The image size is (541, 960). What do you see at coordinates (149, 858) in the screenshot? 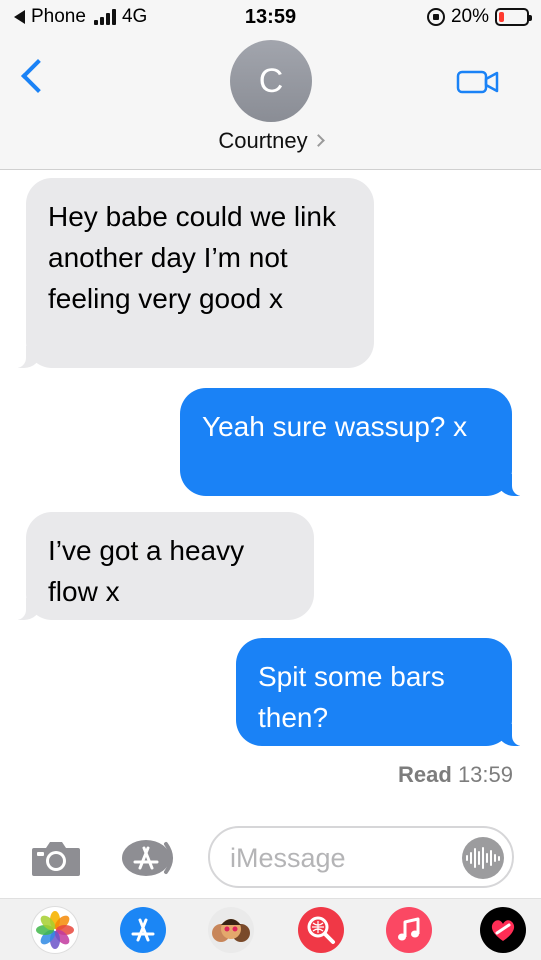
I see `app-store-icon` at bounding box center [149, 858].